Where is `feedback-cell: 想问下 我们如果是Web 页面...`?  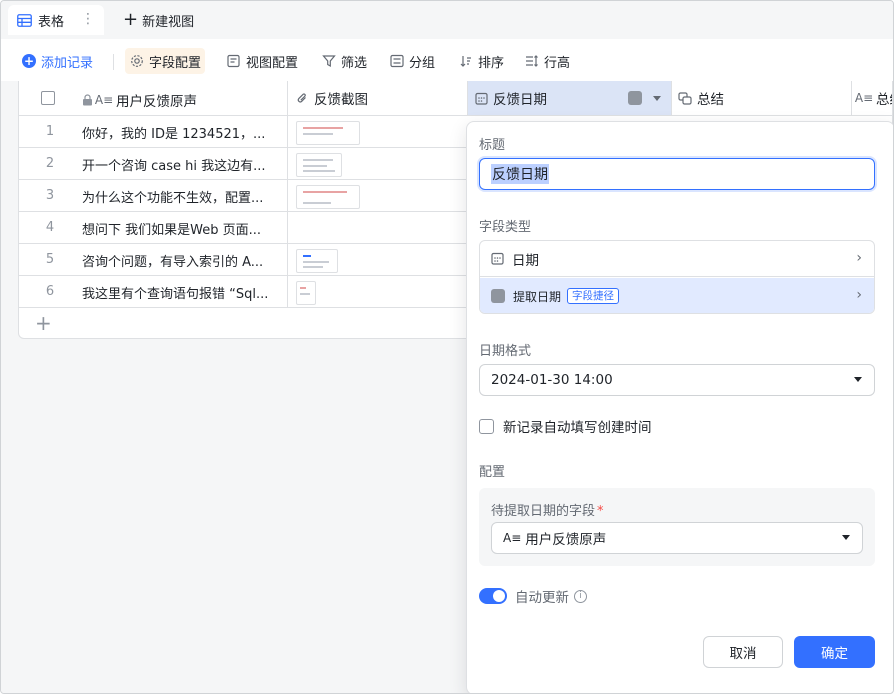 feedback-cell: 想问下 我们如果是Web 页面... is located at coordinates (182, 228).